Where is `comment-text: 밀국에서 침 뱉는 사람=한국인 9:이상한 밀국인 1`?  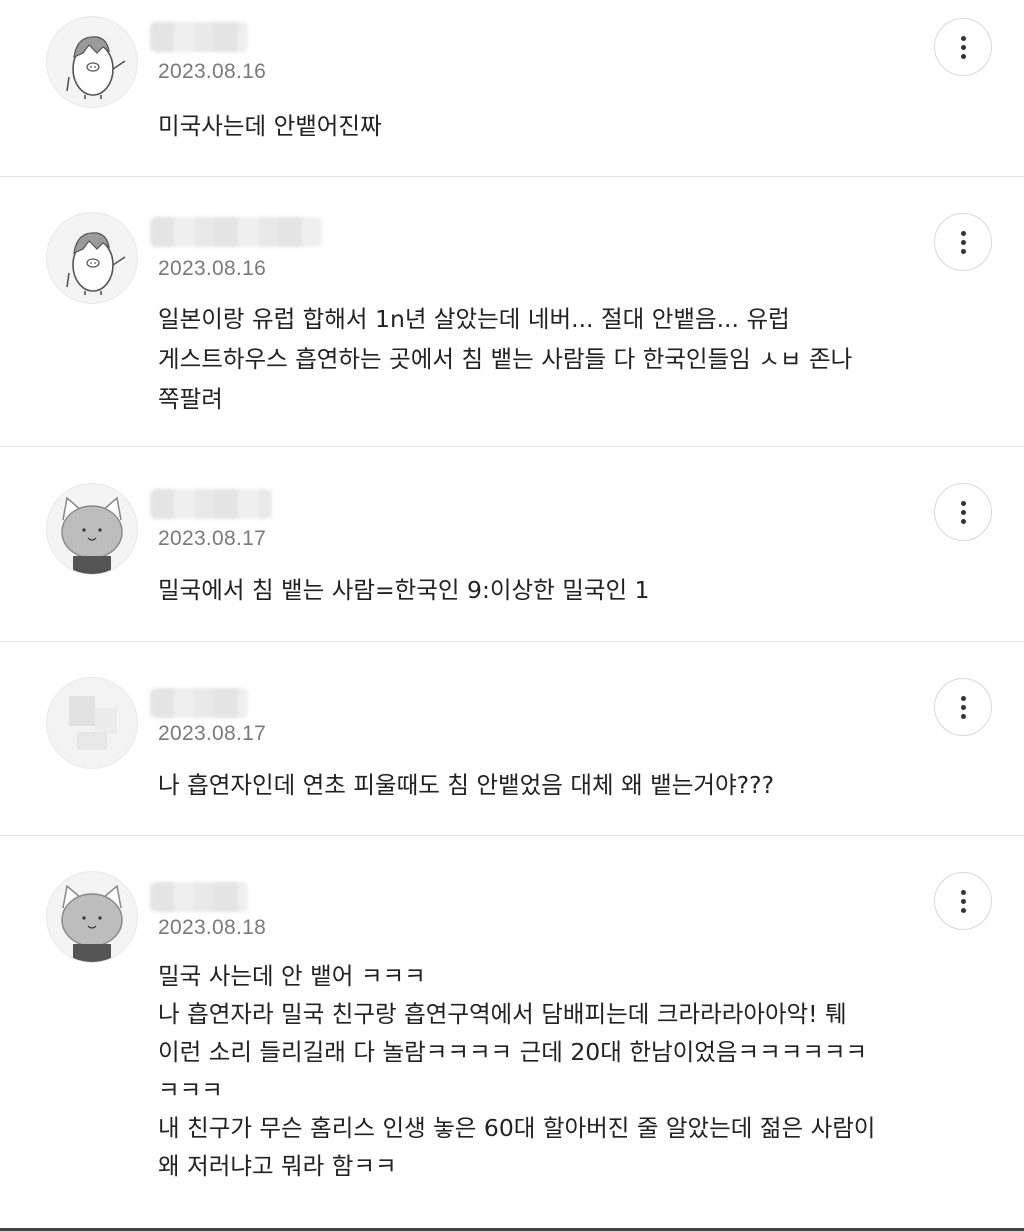 comment-text: 밀국에서 침 뱉는 사람=한국인 9:이상한 밀국인 1 is located at coordinates (404, 590).